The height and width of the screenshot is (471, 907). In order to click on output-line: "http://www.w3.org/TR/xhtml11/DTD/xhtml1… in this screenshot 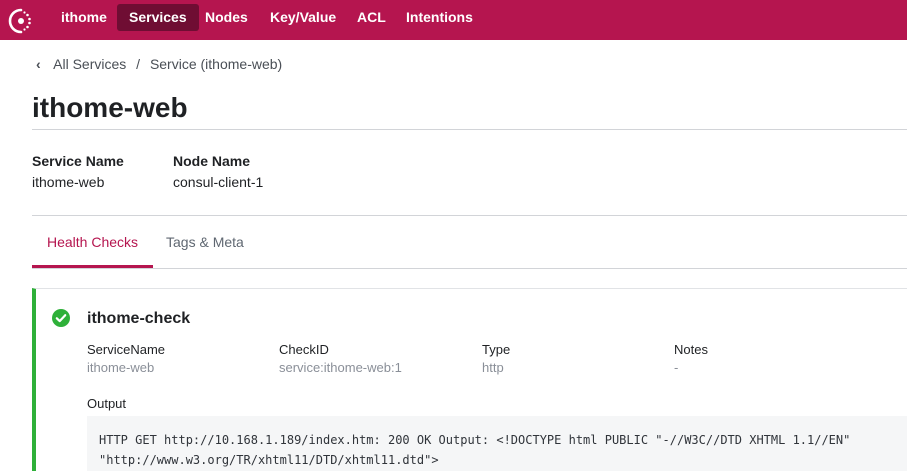, I will do `click(269, 460)`.